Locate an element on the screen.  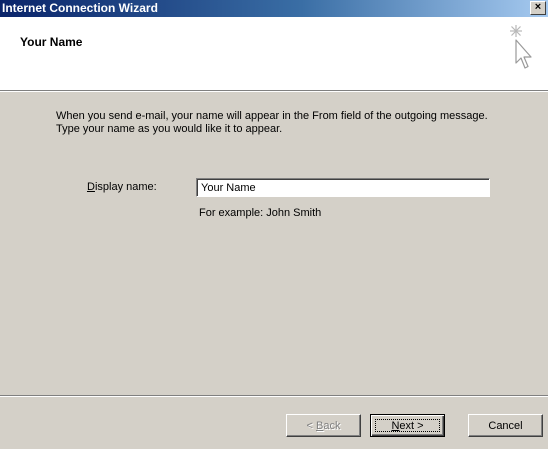
display-name-label-accel: D is located at coordinates (91, 187).